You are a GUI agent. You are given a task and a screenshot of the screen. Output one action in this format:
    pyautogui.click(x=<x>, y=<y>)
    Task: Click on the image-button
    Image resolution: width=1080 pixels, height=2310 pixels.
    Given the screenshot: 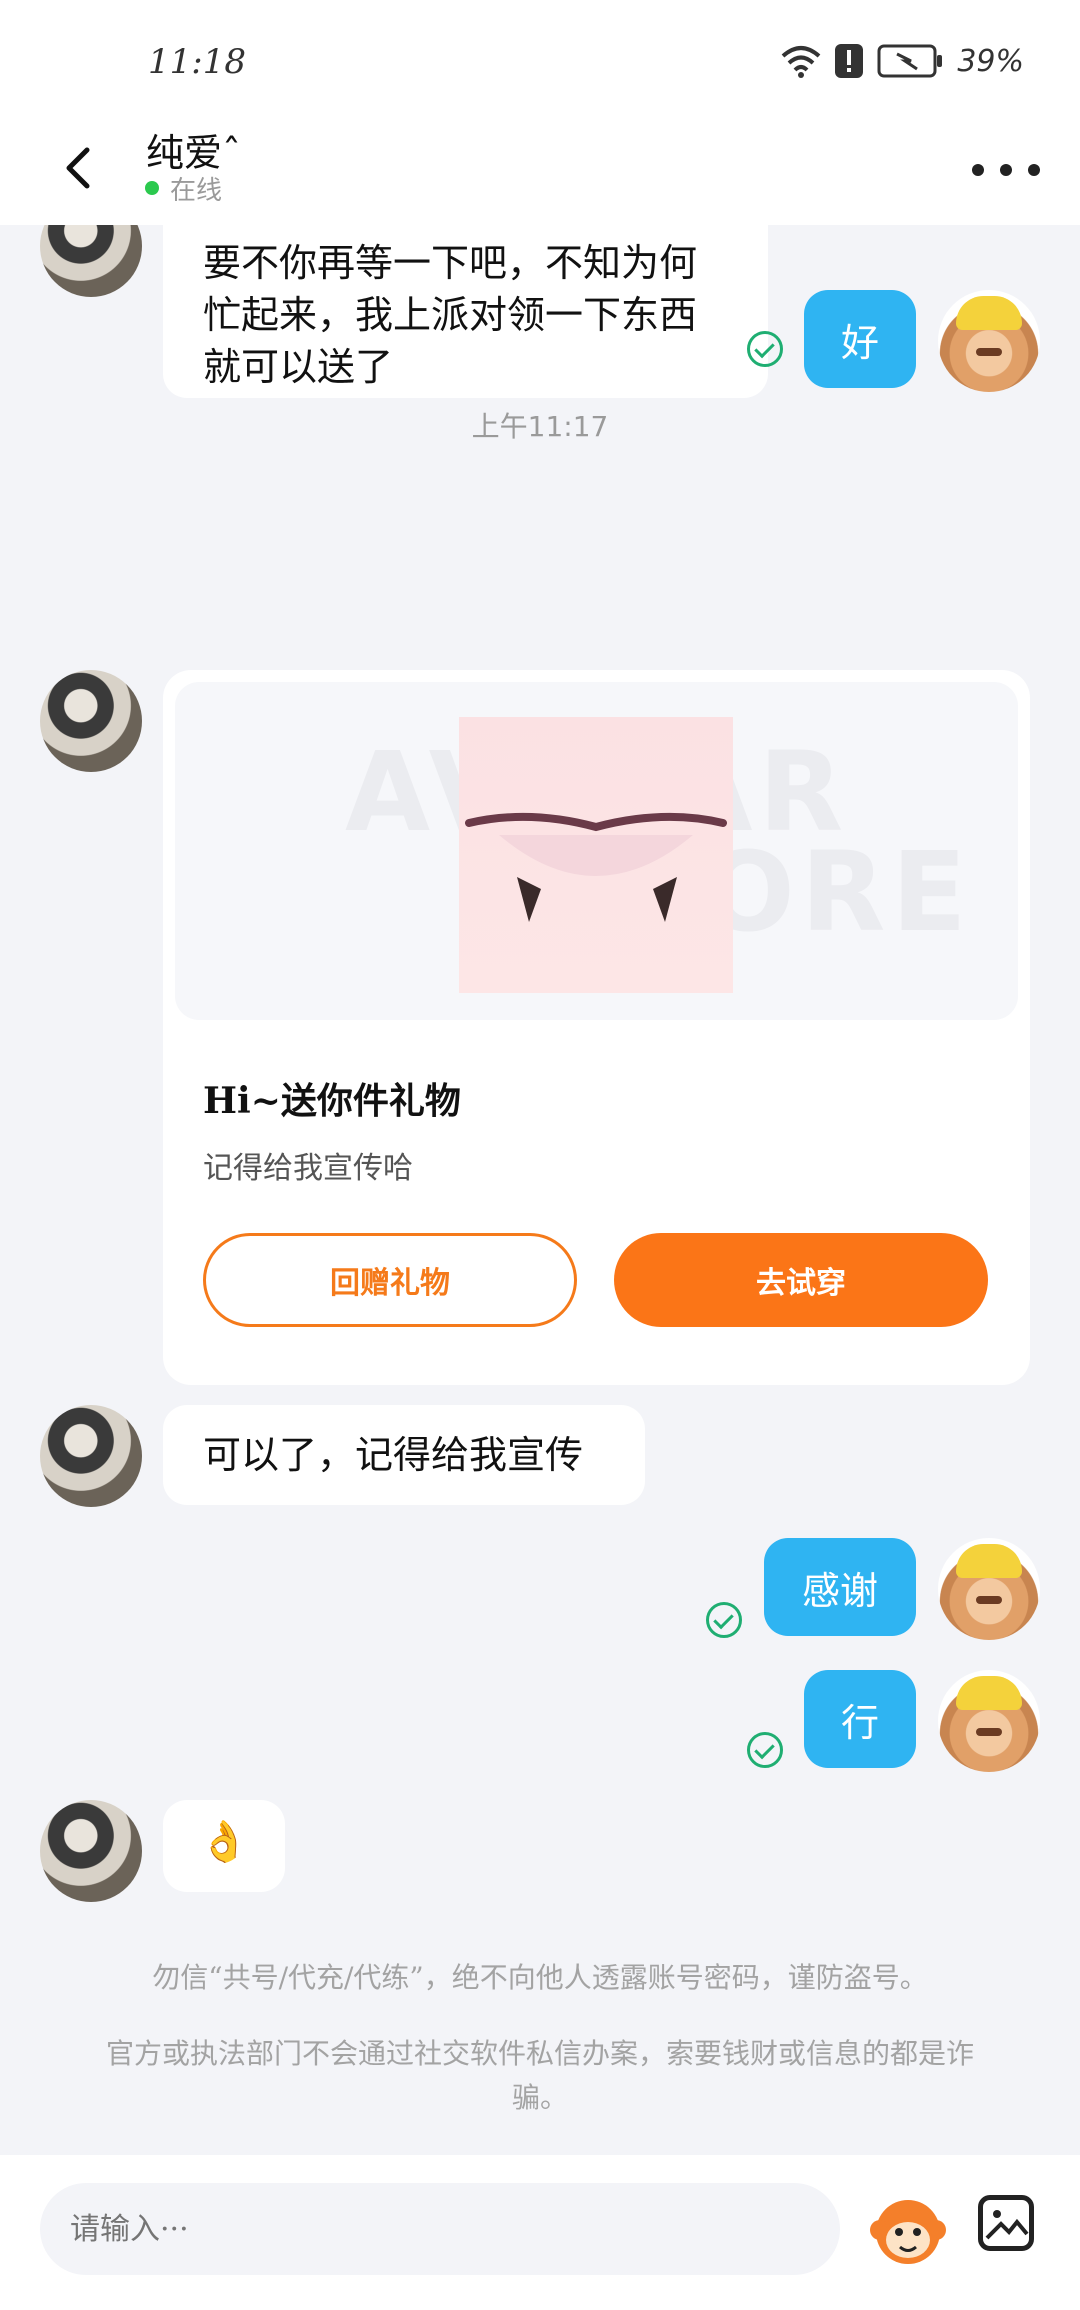 What is the action you would take?
    pyautogui.click(x=1006, y=2223)
    